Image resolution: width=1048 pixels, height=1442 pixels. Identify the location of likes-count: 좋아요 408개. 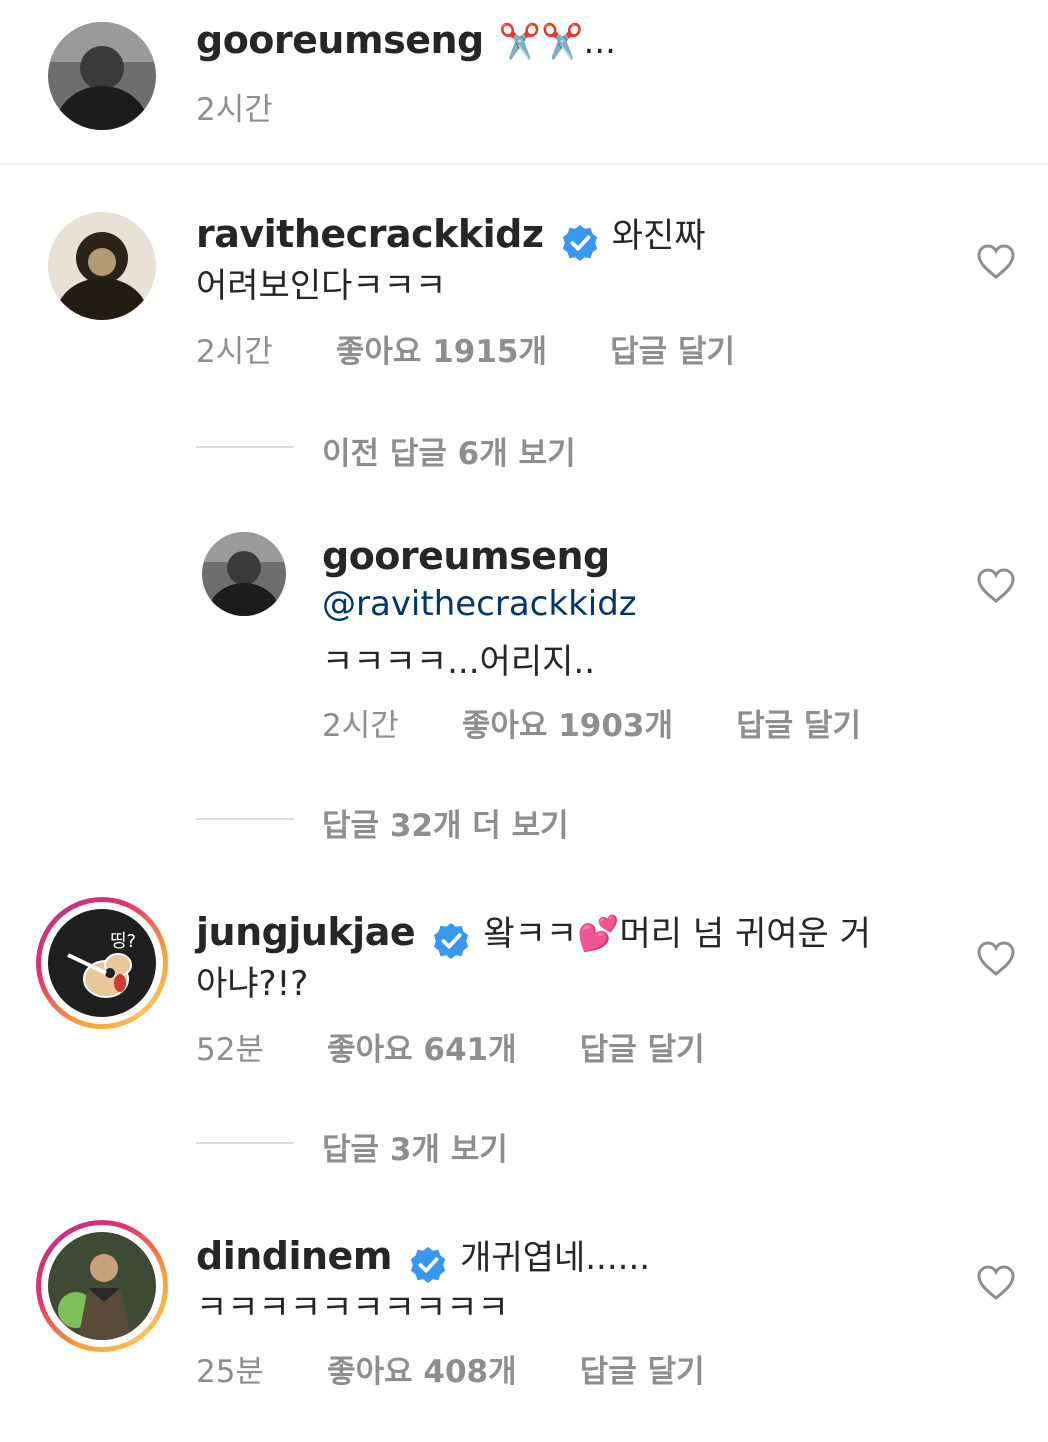
(422, 1372).